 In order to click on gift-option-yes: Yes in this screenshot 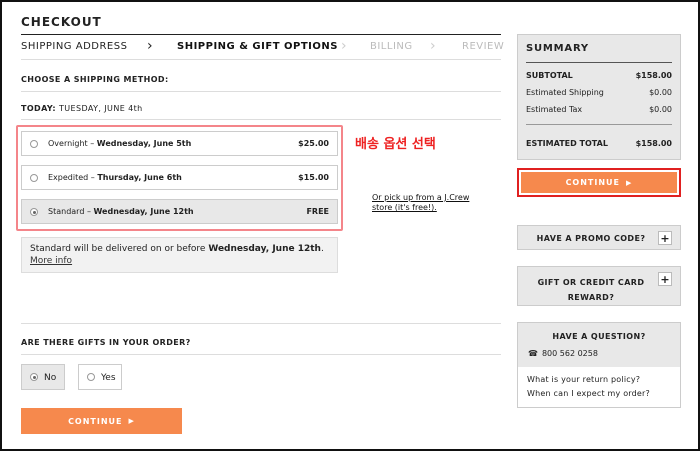, I will do `click(100, 377)`.